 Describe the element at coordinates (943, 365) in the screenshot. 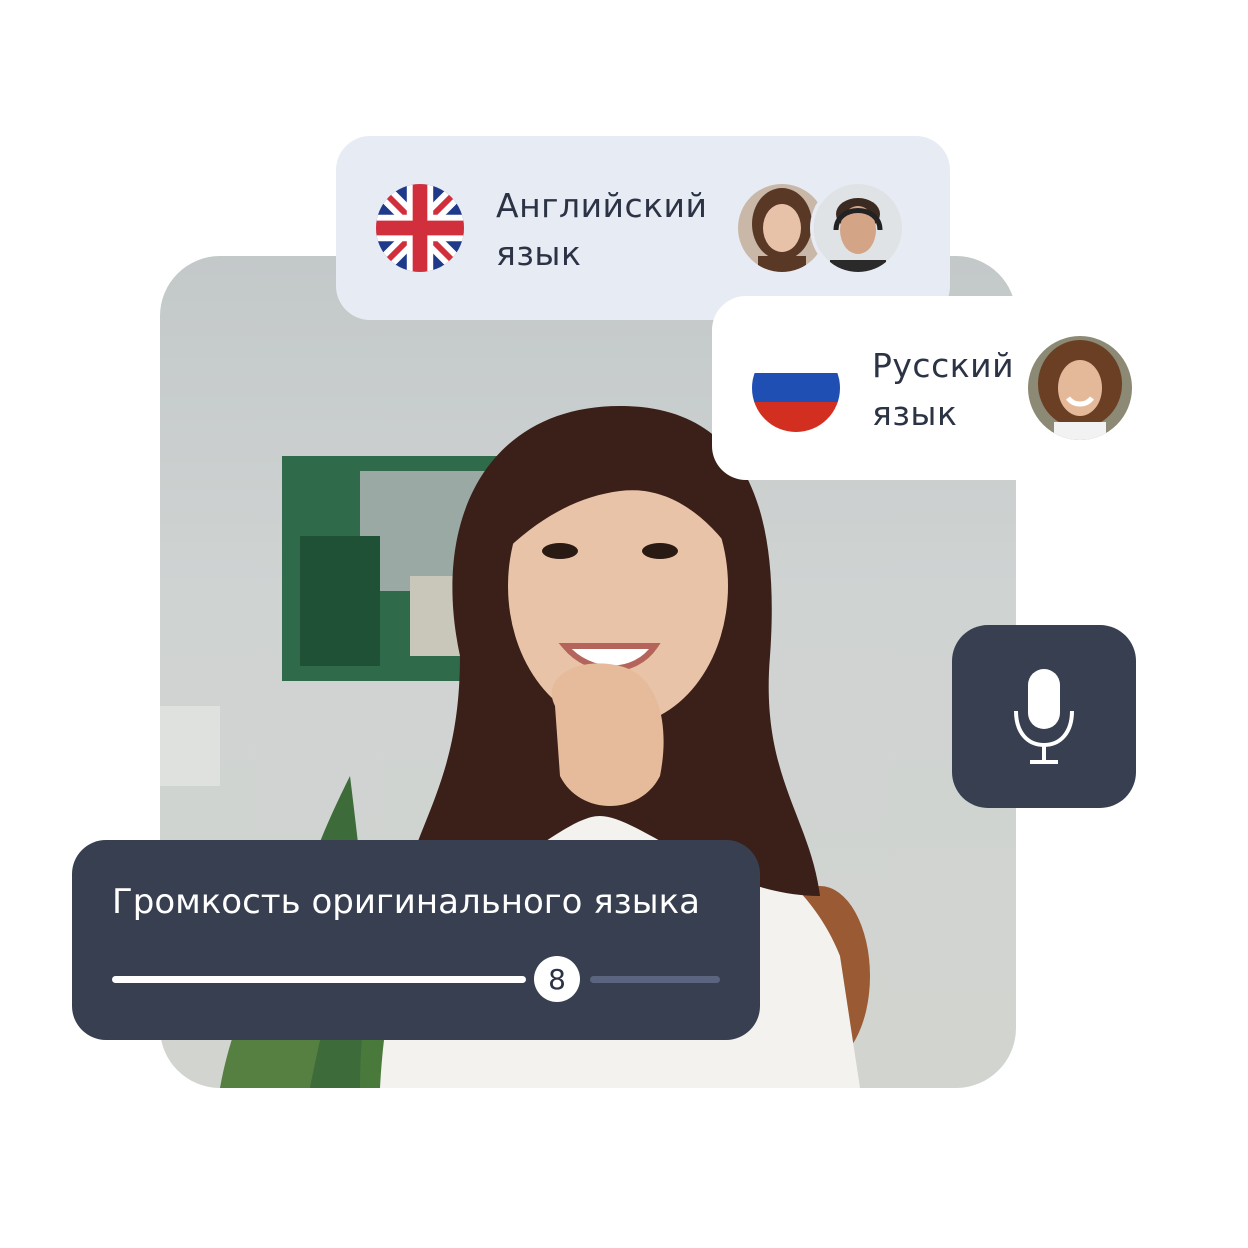

I see `language-name: Русский` at that location.